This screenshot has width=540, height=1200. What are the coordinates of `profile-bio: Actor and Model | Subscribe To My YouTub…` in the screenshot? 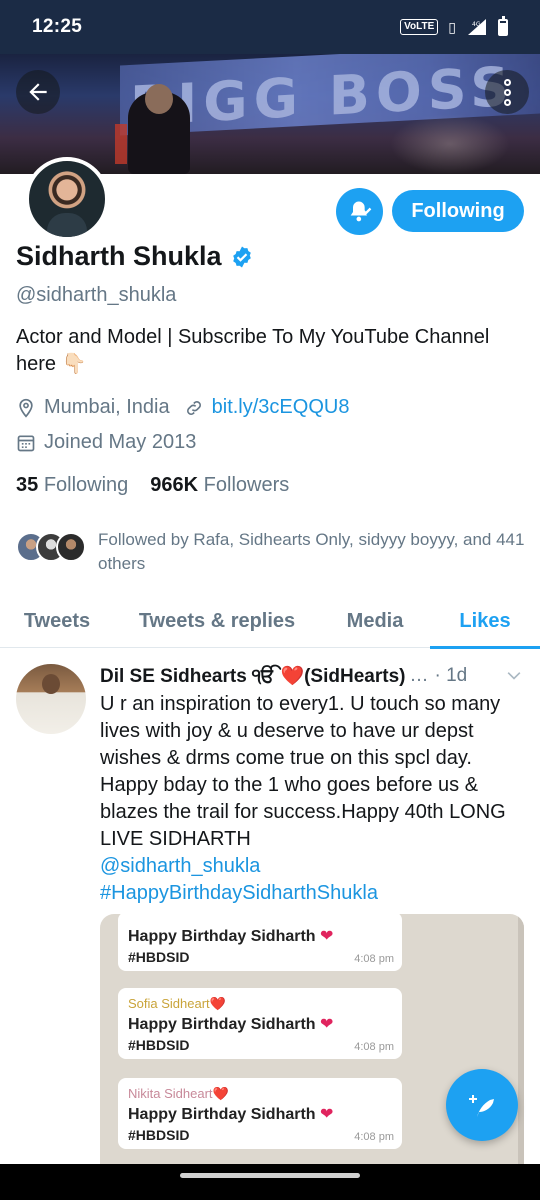 It's located at (253, 350).